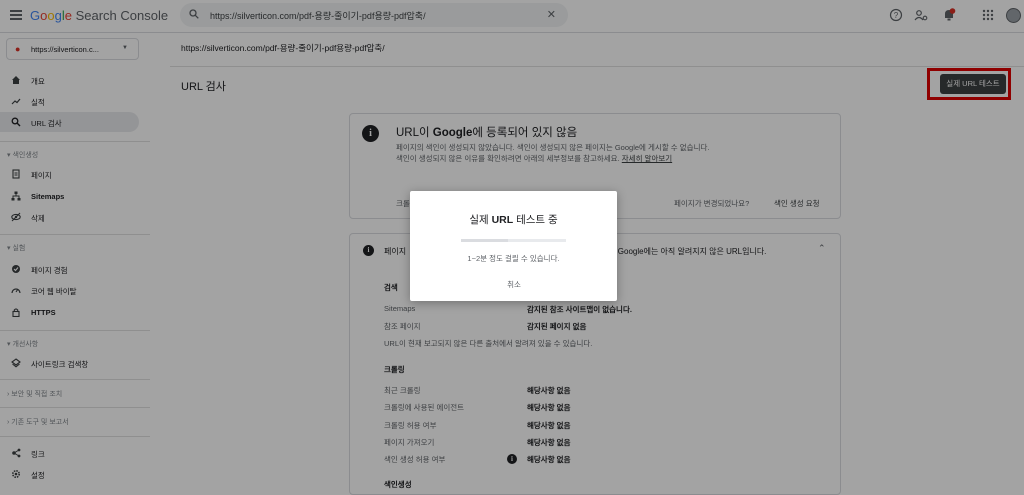 This screenshot has height=495, width=1024. I want to click on dialog-title: 실제 URL 테스트 중, so click(513, 220).